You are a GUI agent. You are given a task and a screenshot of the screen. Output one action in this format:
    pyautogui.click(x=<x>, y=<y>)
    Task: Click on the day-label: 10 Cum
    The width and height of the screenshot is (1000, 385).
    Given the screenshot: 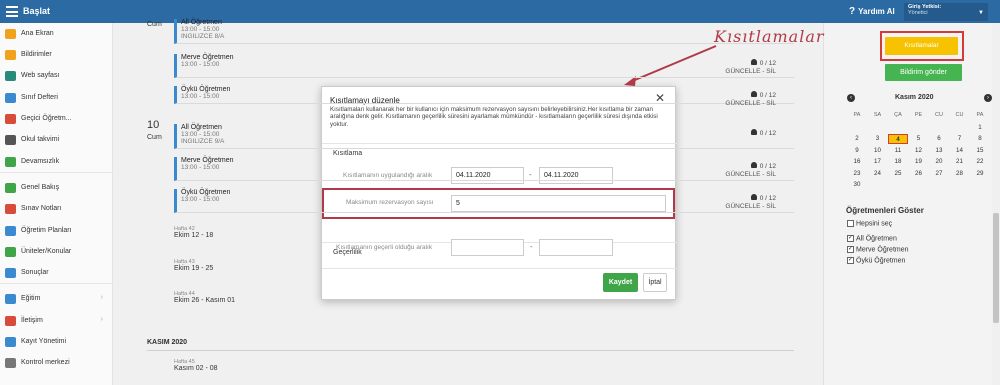 What is the action you would take?
    pyautogui.click(x=154, y=130)
    